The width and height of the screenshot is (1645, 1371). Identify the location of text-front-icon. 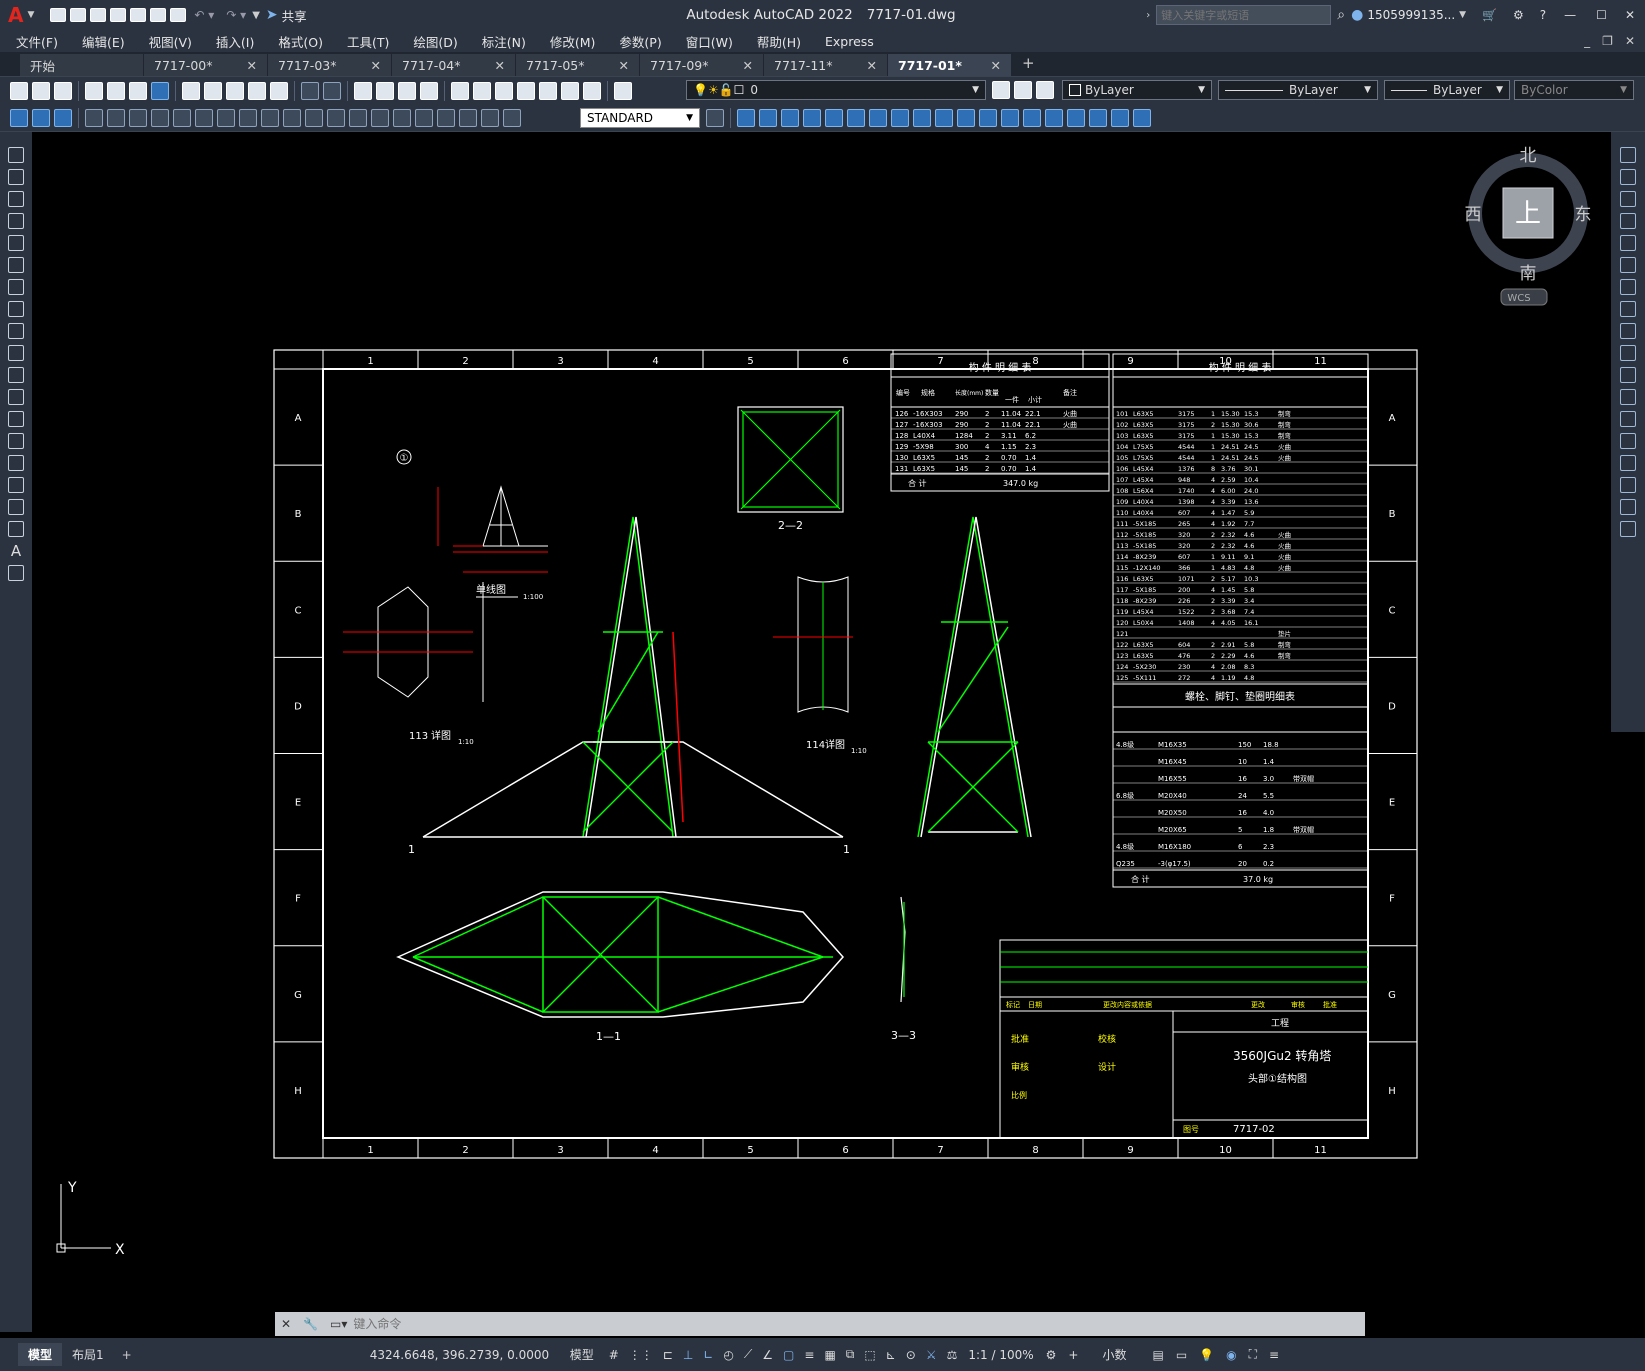
(41, 118).